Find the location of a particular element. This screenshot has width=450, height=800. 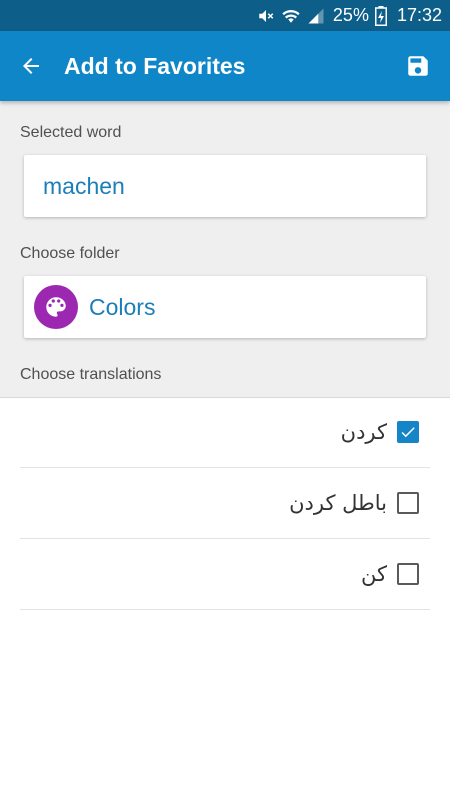

palette-icon is located at coordinates (56, 307).